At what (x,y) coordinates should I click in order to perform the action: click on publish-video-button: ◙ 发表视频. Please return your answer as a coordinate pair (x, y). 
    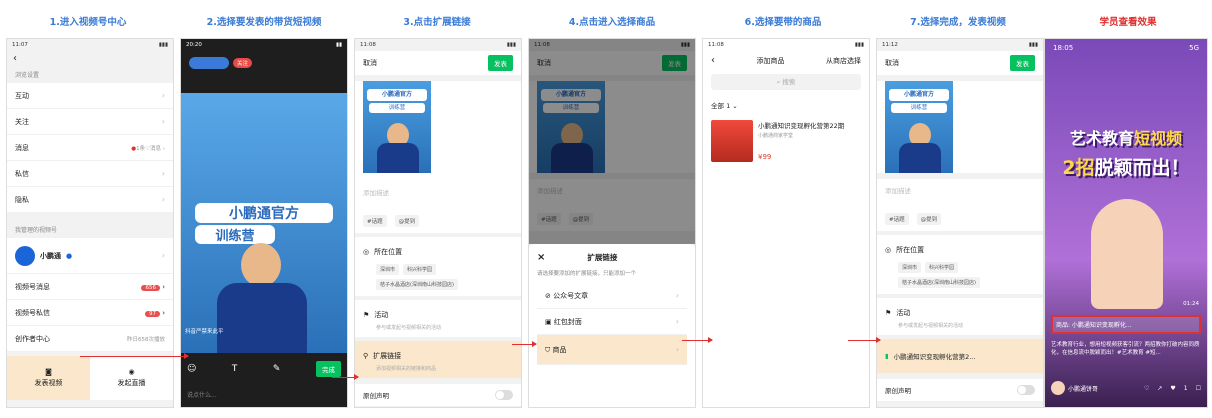
    Looking at the image, I should click on (48, 378).